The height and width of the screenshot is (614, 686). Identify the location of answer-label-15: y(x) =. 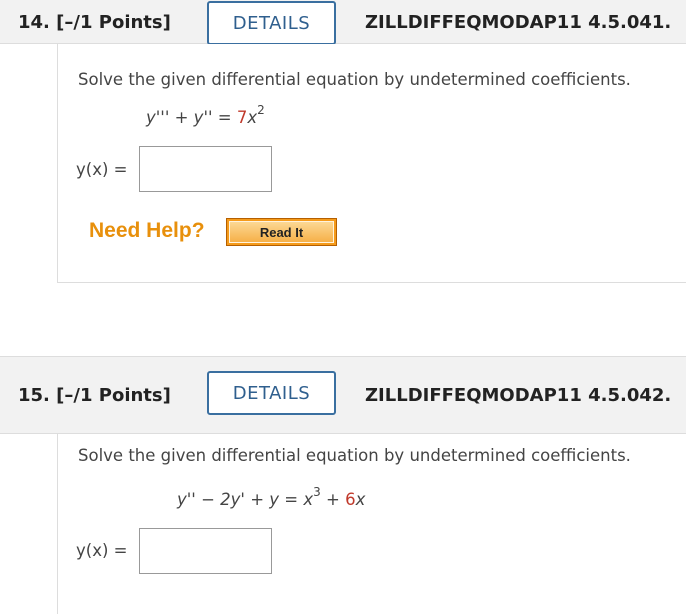
(102, 550).